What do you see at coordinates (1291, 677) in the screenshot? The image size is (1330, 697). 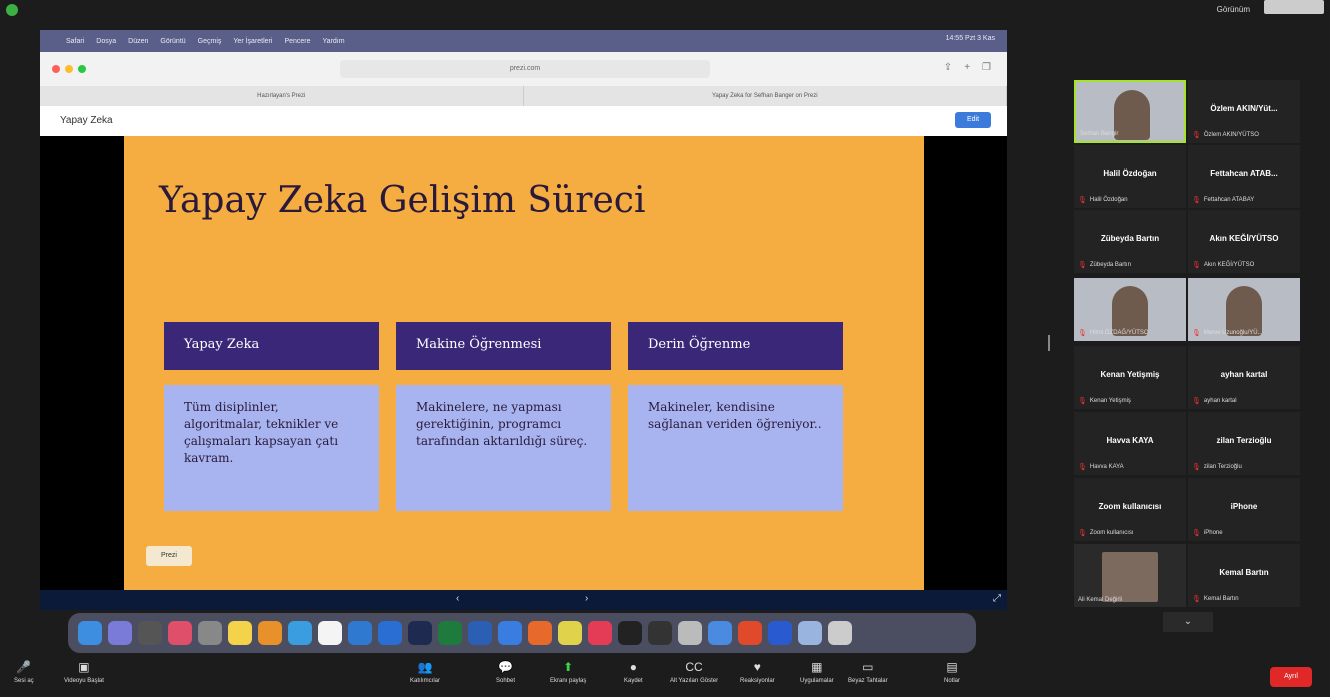 I see `leave-button: Ayrıl` at bounding box center [1291, 677].